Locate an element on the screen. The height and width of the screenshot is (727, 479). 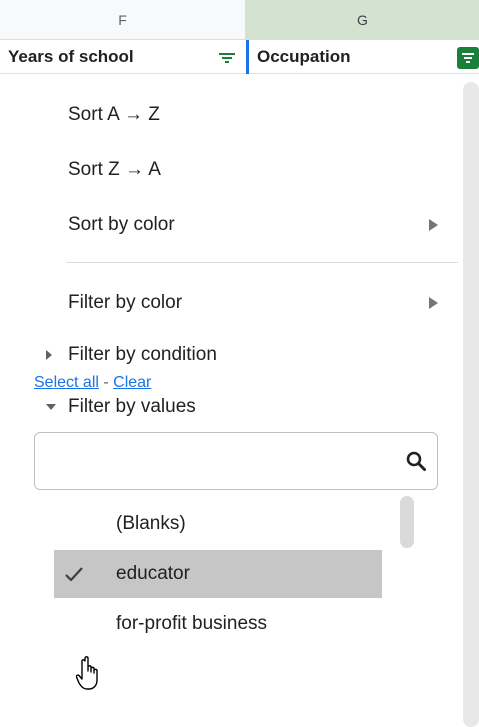
cell-years-of-school: Years of school is located at coordinates (123, 57).